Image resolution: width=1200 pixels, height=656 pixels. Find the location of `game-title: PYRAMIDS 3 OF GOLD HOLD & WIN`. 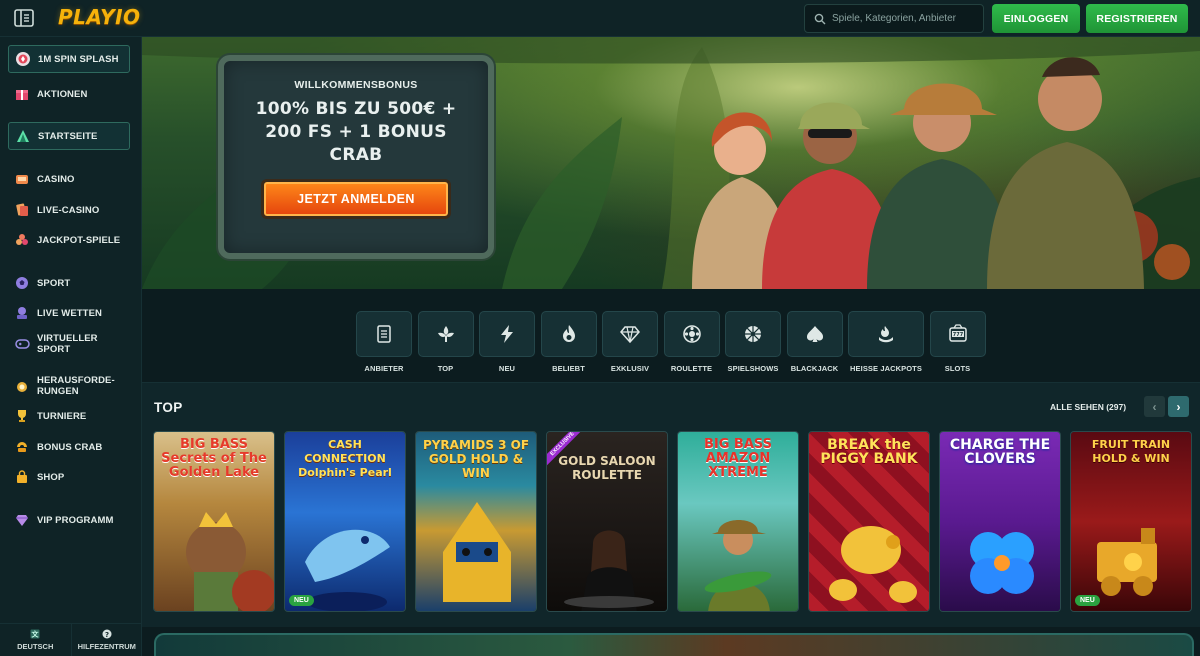

game-title: PYRAMIDS 3 OF GOLD HOLD & WIN is located at coordinates (476, 459).